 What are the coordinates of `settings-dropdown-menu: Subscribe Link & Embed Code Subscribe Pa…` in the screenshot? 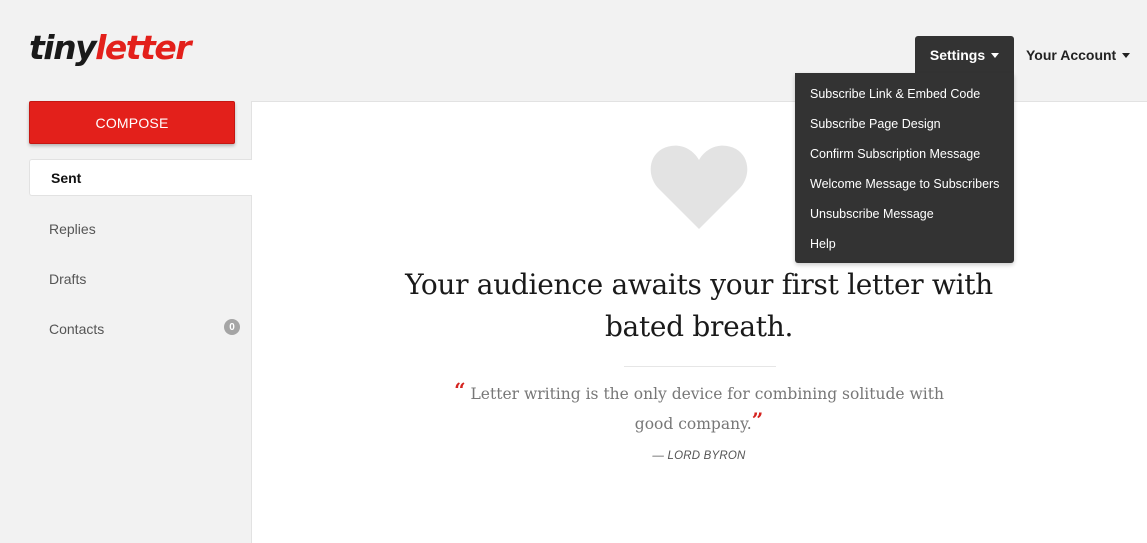 It's located at (904, 168).